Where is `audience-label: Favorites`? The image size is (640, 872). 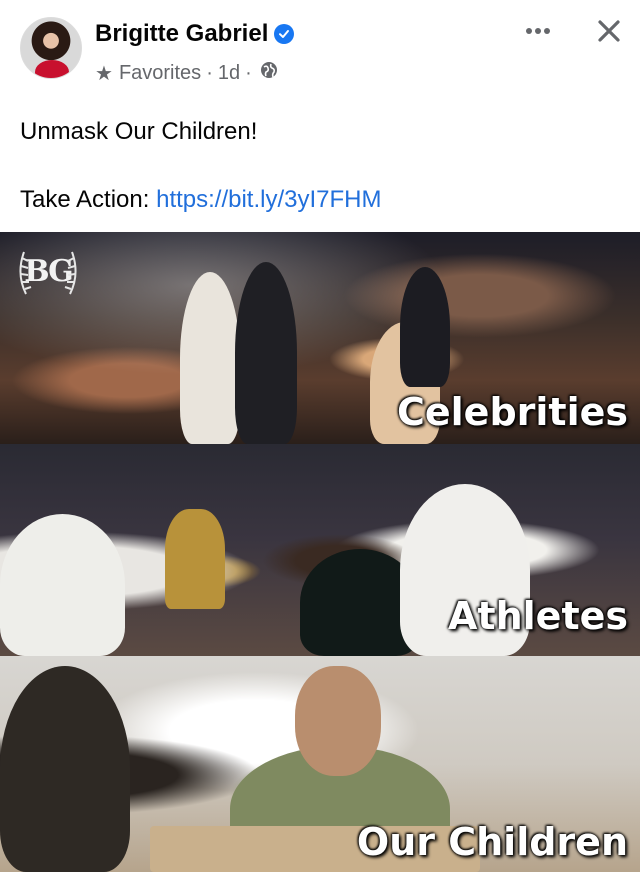 audience-label: Favorites is located at coordinates (160, 73).